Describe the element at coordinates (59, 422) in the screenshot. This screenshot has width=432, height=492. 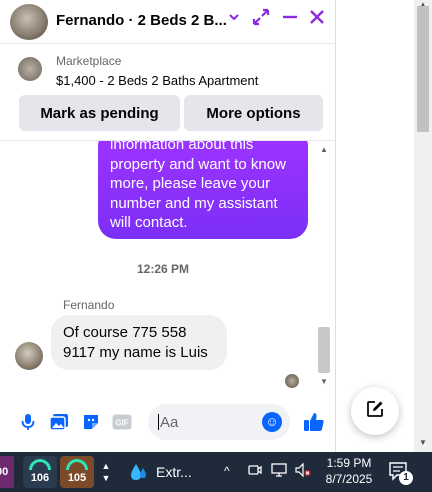
I see `image-icon` at that location.